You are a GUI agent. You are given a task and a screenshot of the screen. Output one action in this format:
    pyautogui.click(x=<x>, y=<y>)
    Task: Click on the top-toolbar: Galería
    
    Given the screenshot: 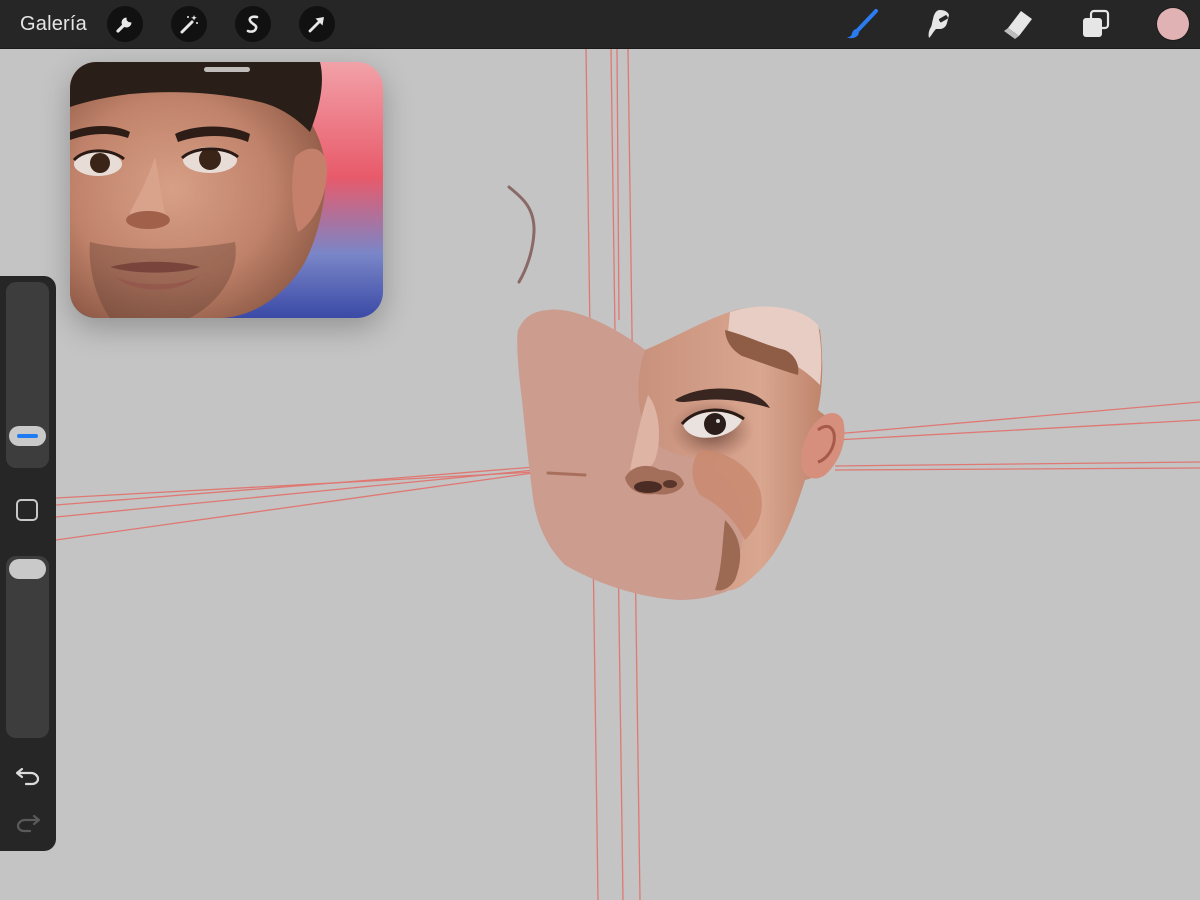 What is the action you would take?
    pyautogui.click(x=600, y=24)
    